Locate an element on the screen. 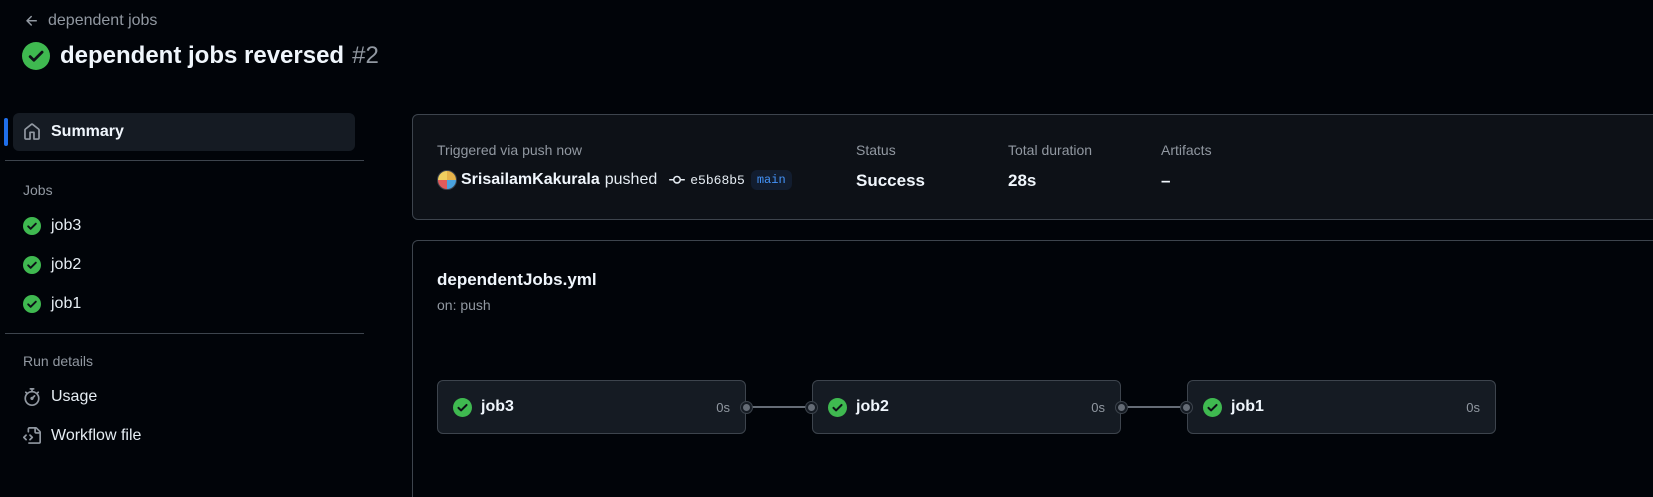  sidebar-item-job3: job3 is located at coordinates (183, 225).